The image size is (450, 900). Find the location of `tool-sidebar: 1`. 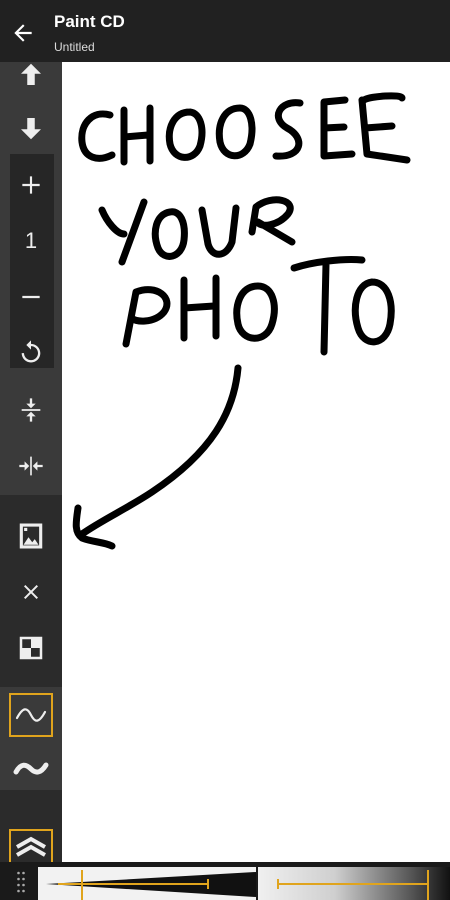

tool-sidebar: 1 is located at coordinates (31, 463).